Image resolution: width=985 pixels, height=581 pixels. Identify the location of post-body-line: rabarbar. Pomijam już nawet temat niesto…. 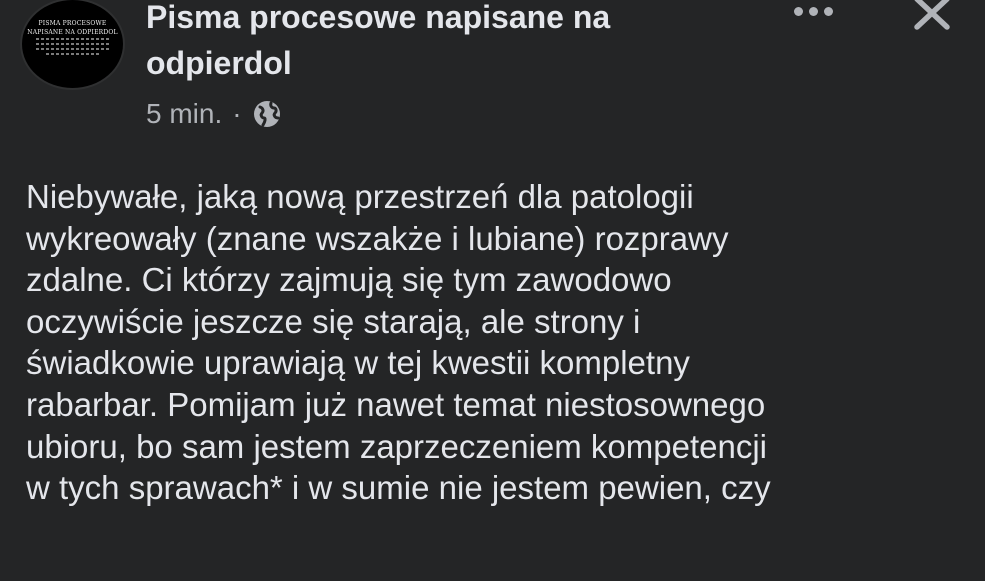
(396, 404).